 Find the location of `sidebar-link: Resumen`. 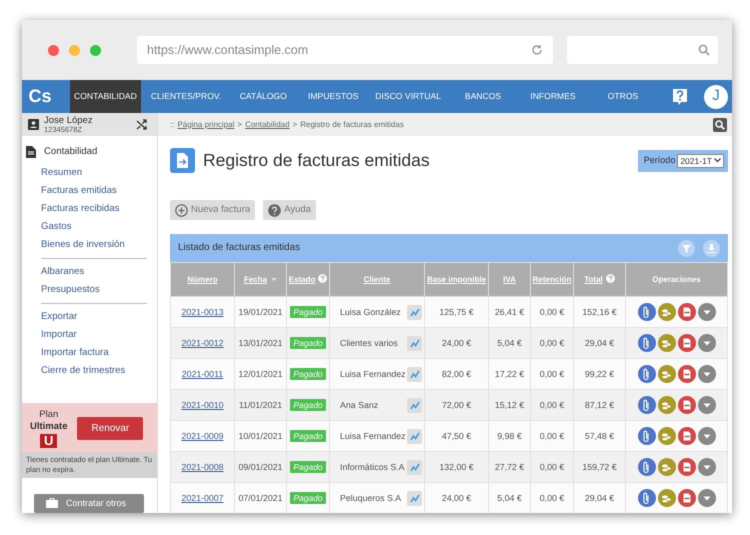

sidebar-link: Resumen is located at coordinates (89, 173).